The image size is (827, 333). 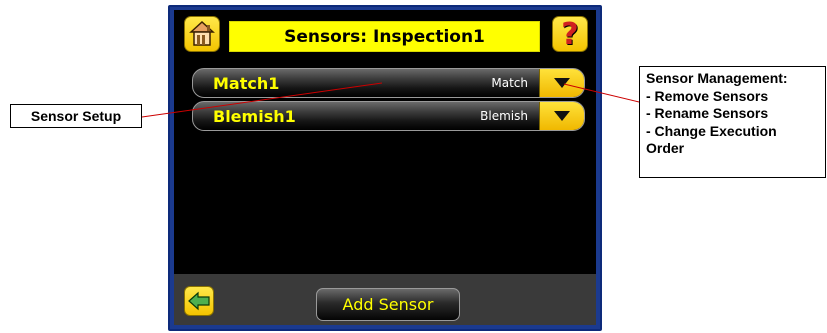 What do you see at coordinates (601, 93) in the screenshot?
I see `sensor-management-leader-line` at bounding box center [601, 93].